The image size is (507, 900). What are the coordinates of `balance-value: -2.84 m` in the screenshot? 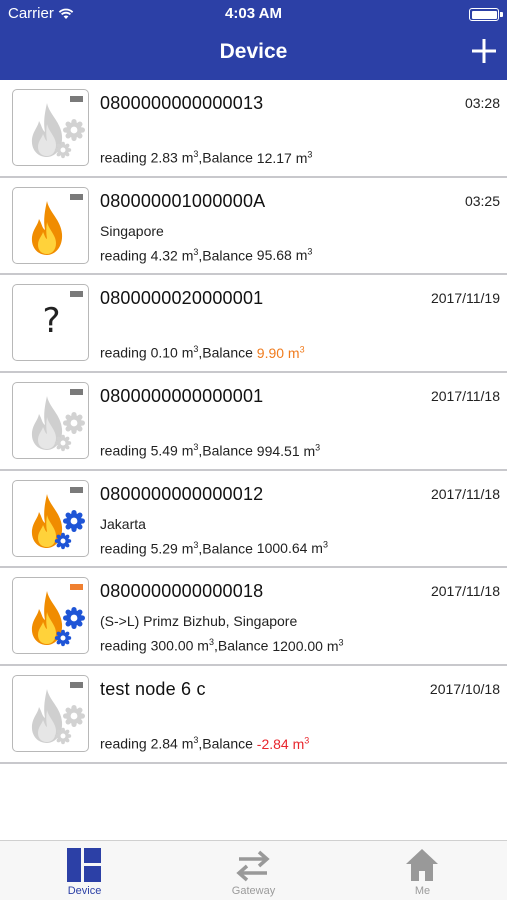 It's located at (280, 743).